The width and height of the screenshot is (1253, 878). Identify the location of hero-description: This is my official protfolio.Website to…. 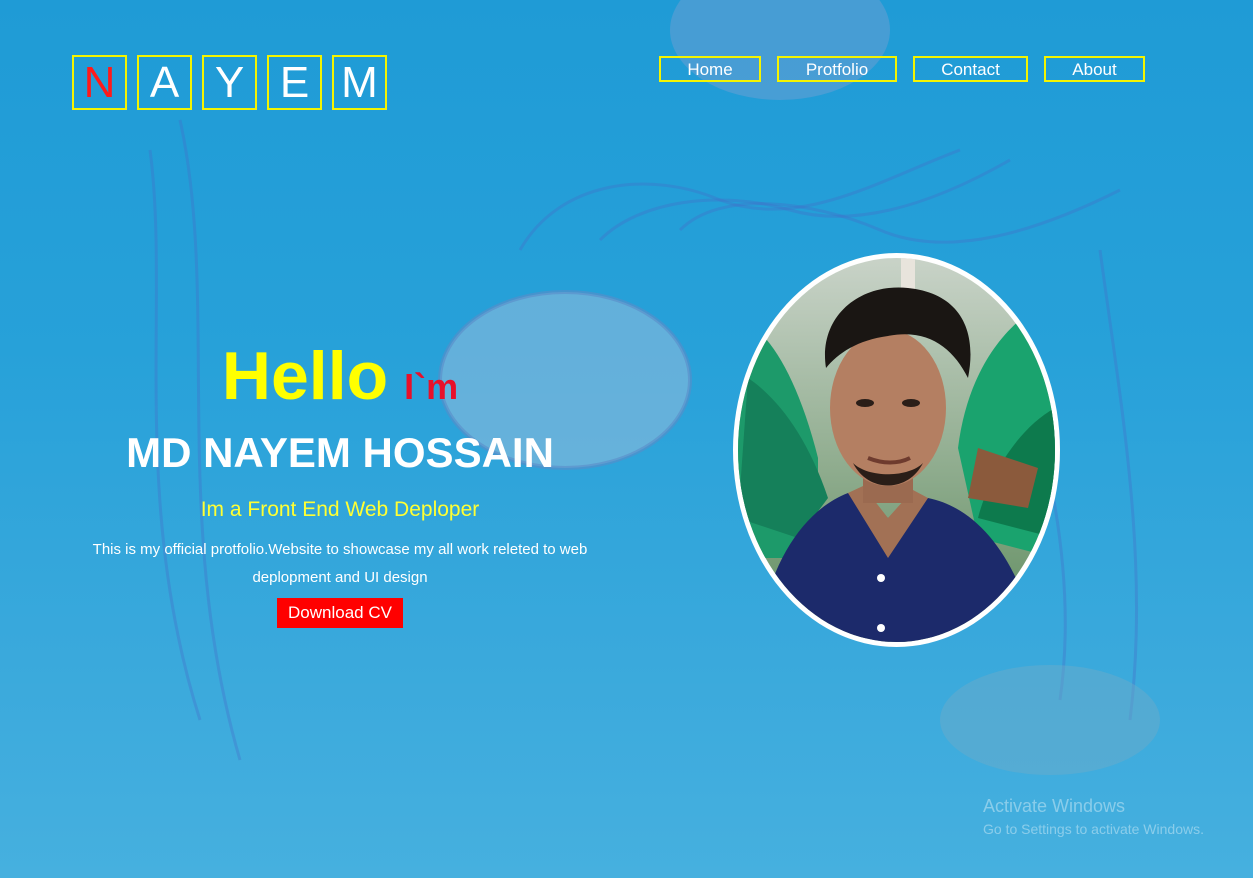
(340, 563).